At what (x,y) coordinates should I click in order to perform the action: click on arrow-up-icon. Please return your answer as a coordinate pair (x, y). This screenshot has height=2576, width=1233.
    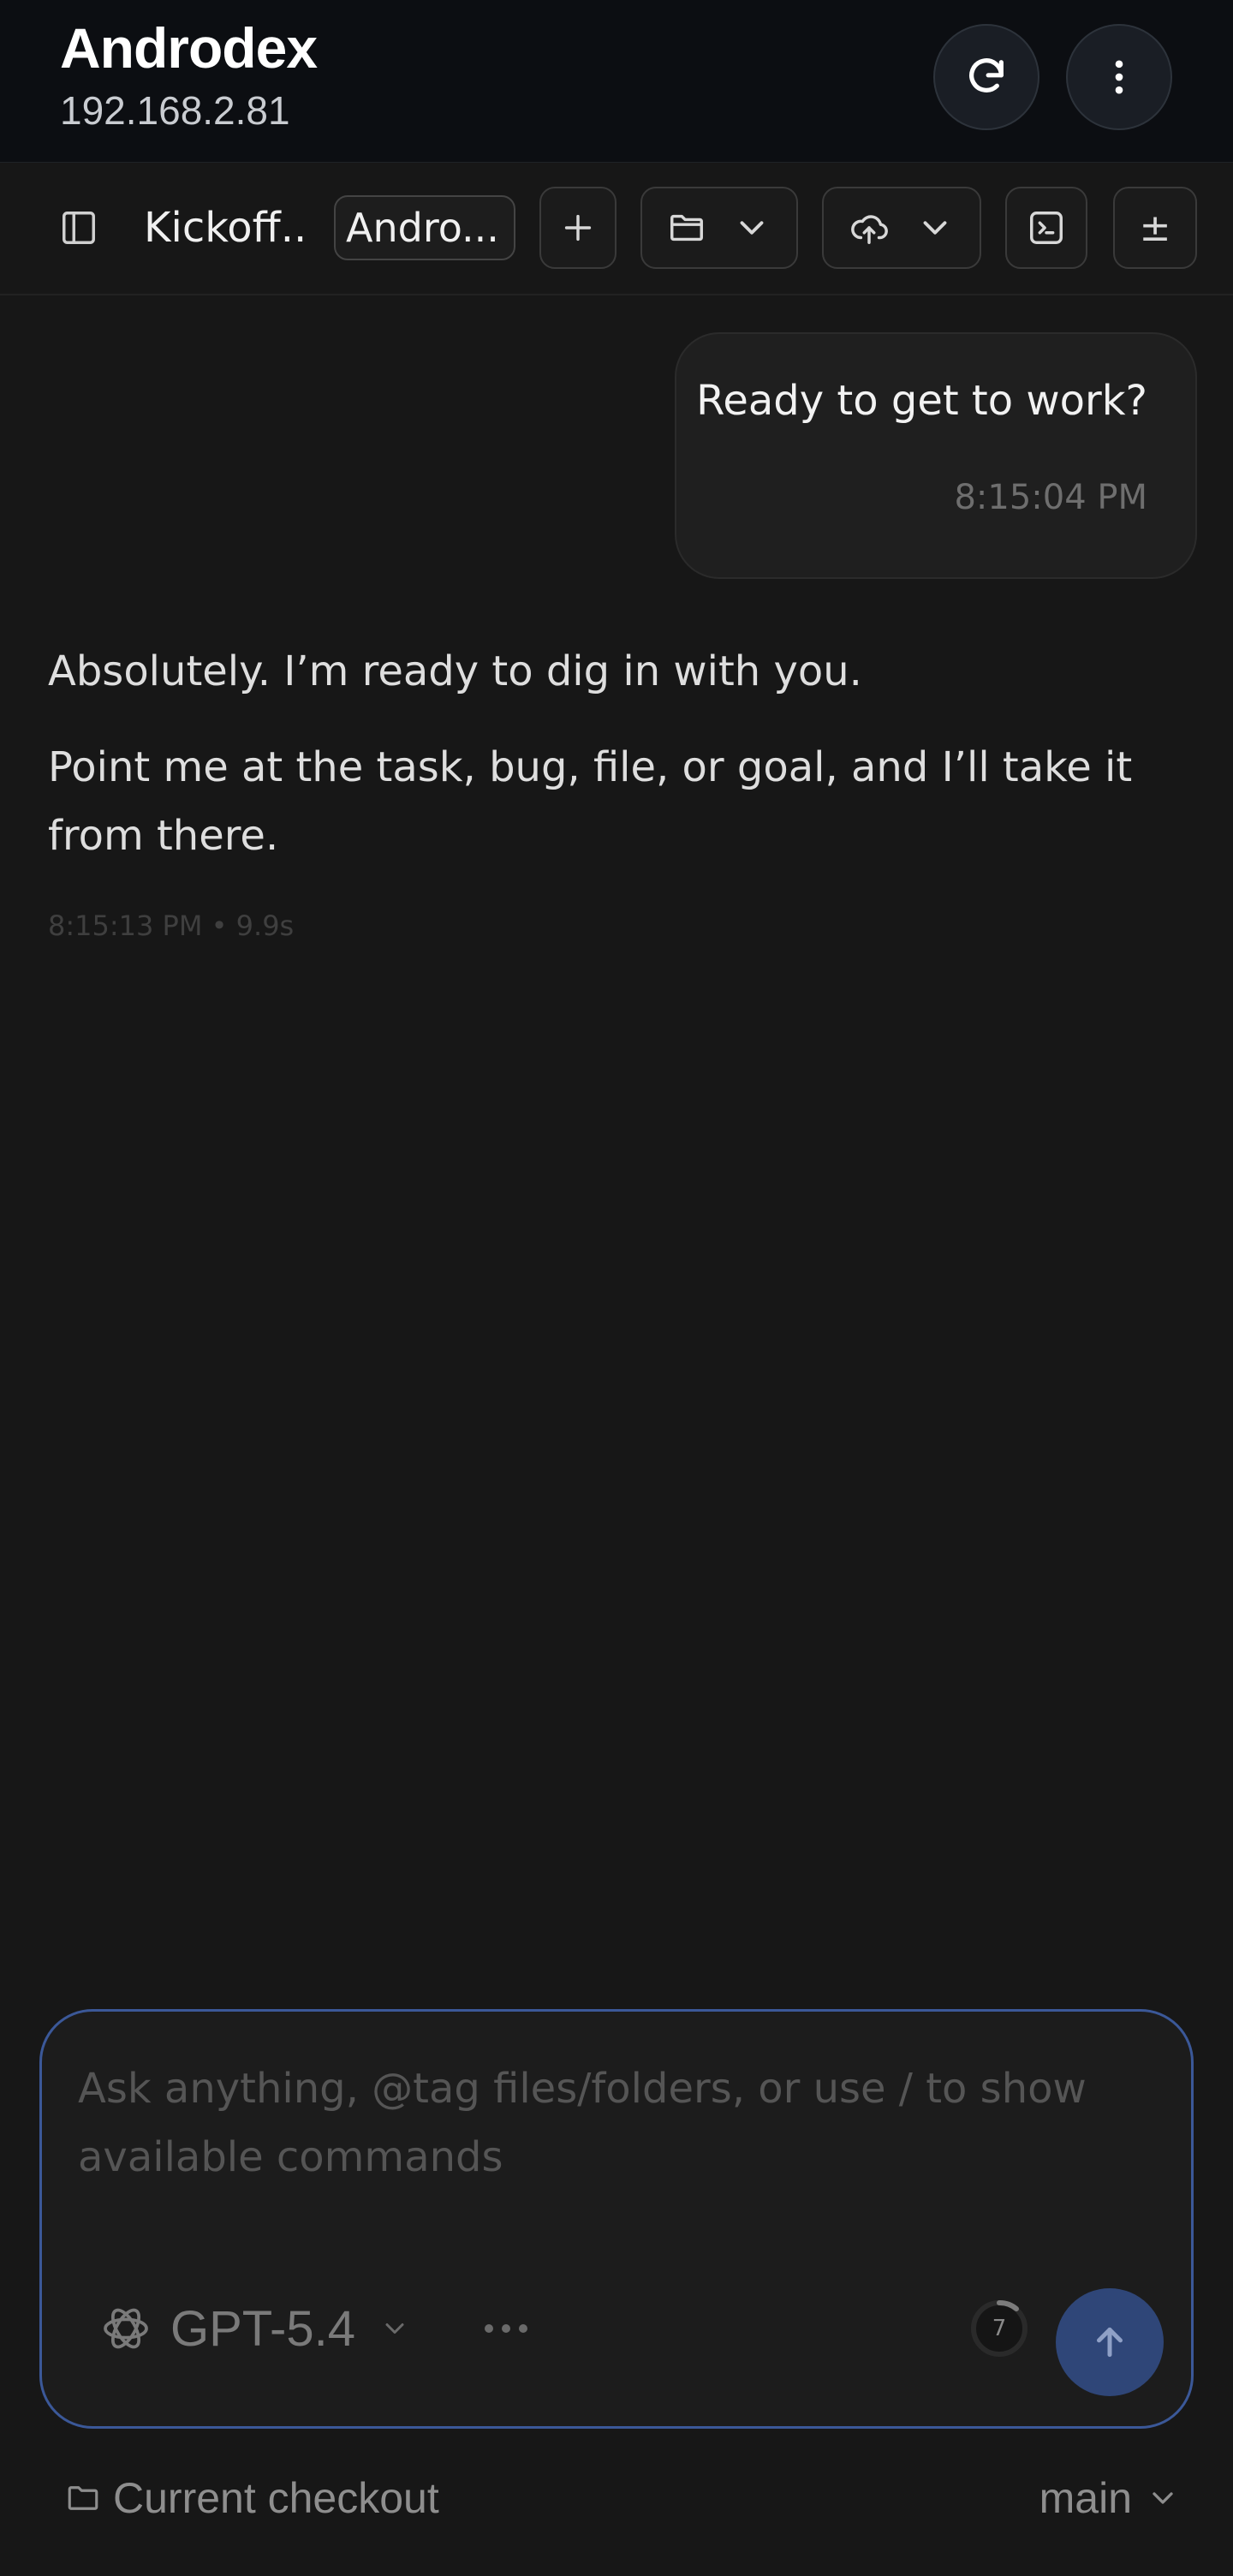
    Looking at the image, I should click on (1110, 2342).